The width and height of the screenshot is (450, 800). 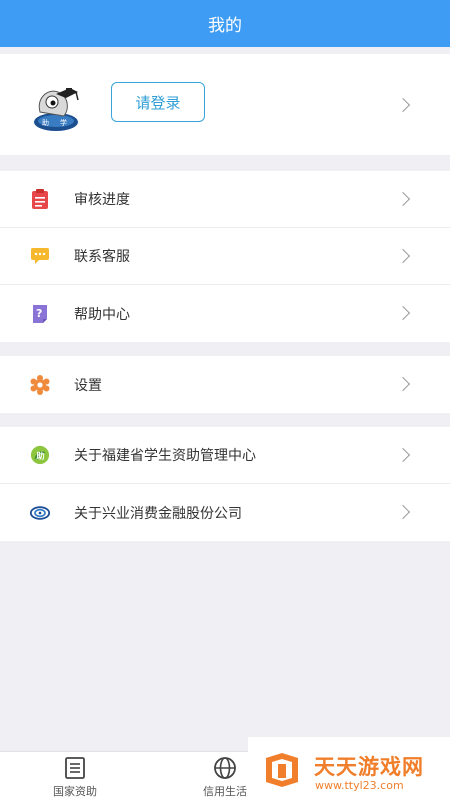 What do you see at coordinates (75, 768) in the screenshot?
I see `document-icon` at bounding box center [75, 768].